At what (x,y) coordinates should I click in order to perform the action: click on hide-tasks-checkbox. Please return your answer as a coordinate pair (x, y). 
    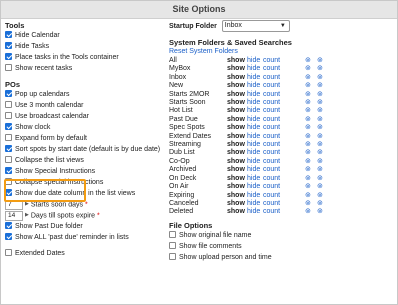
    Looking at the image, I should click on (8, 45).